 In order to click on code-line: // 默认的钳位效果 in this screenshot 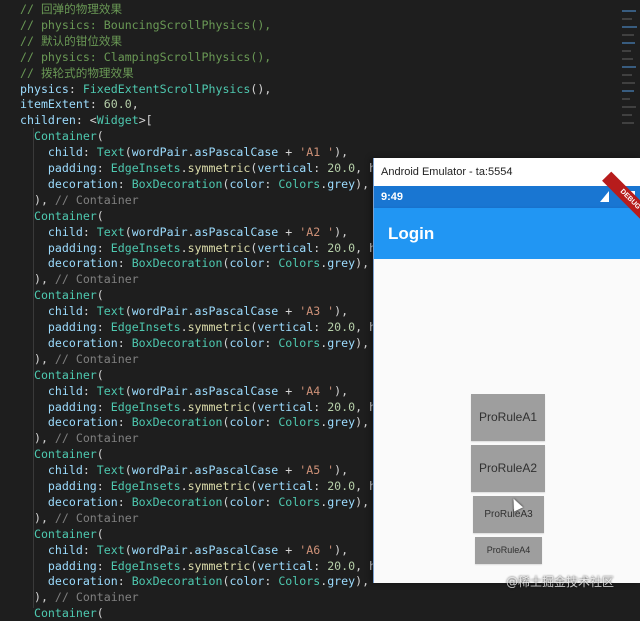, I will do `click(71, 41)`.